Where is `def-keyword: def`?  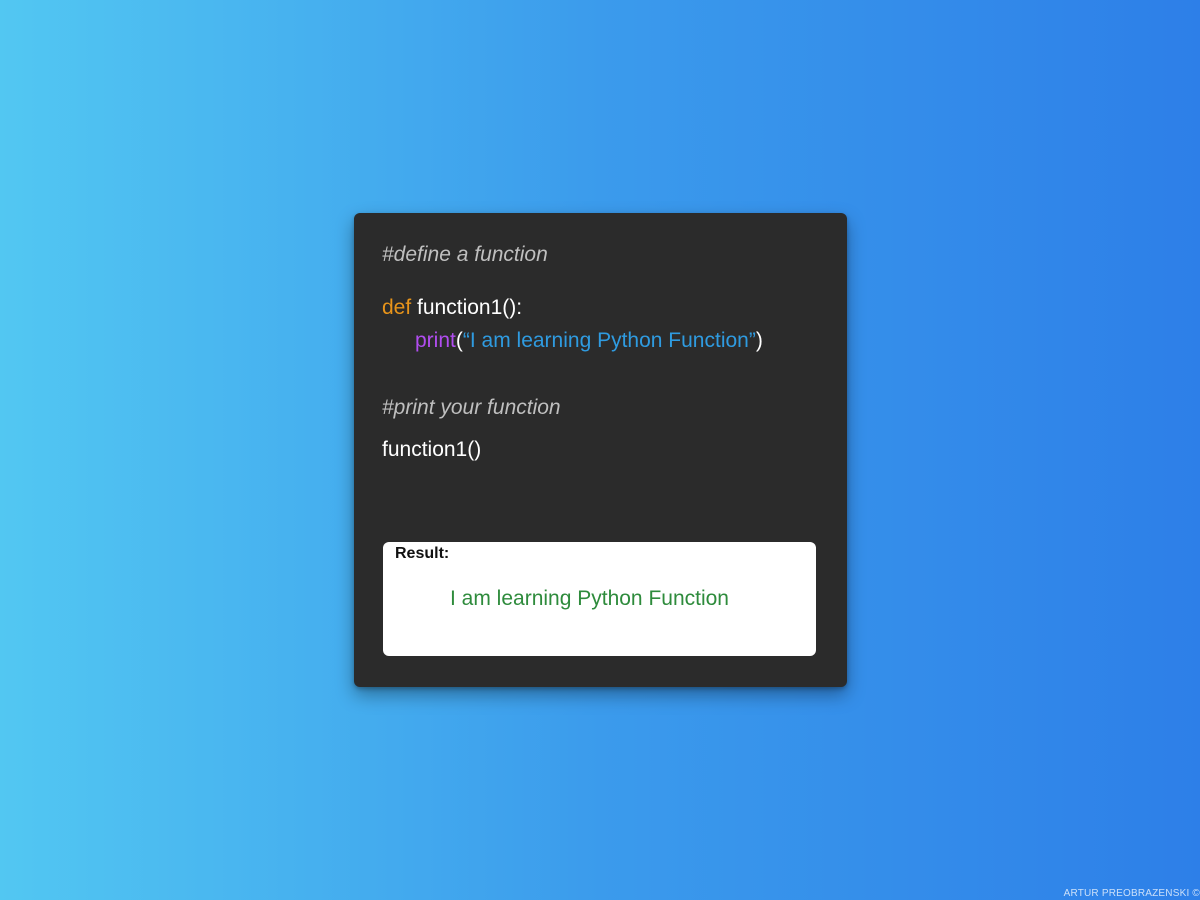 def-keyword: def is located at coordinates (397, 307).